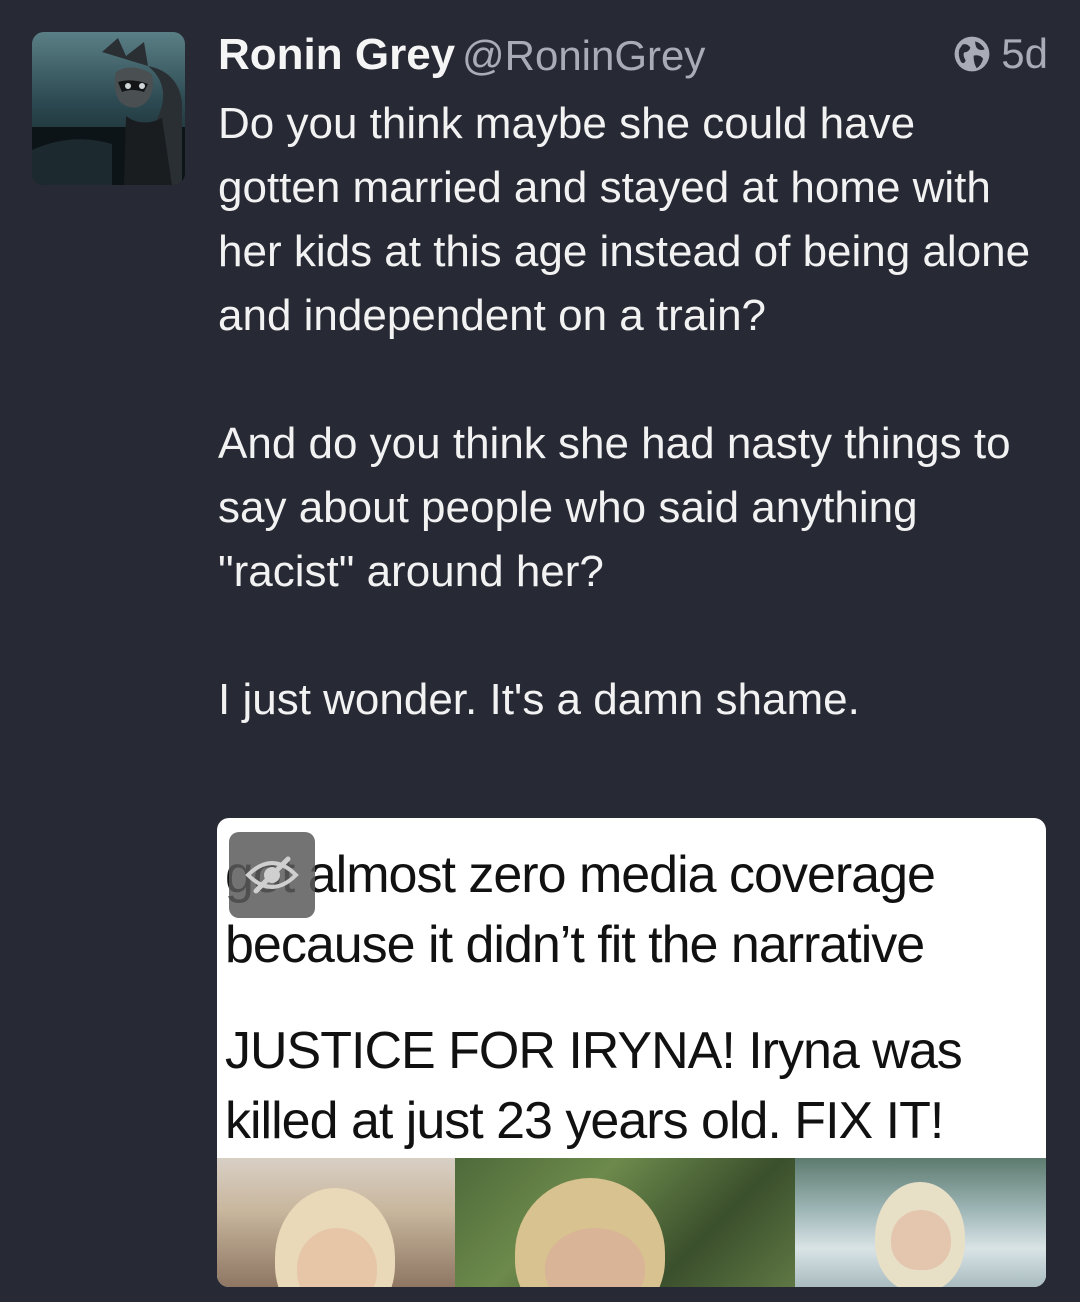  I want to click on post-meta: 5d, so click(1000, 54).